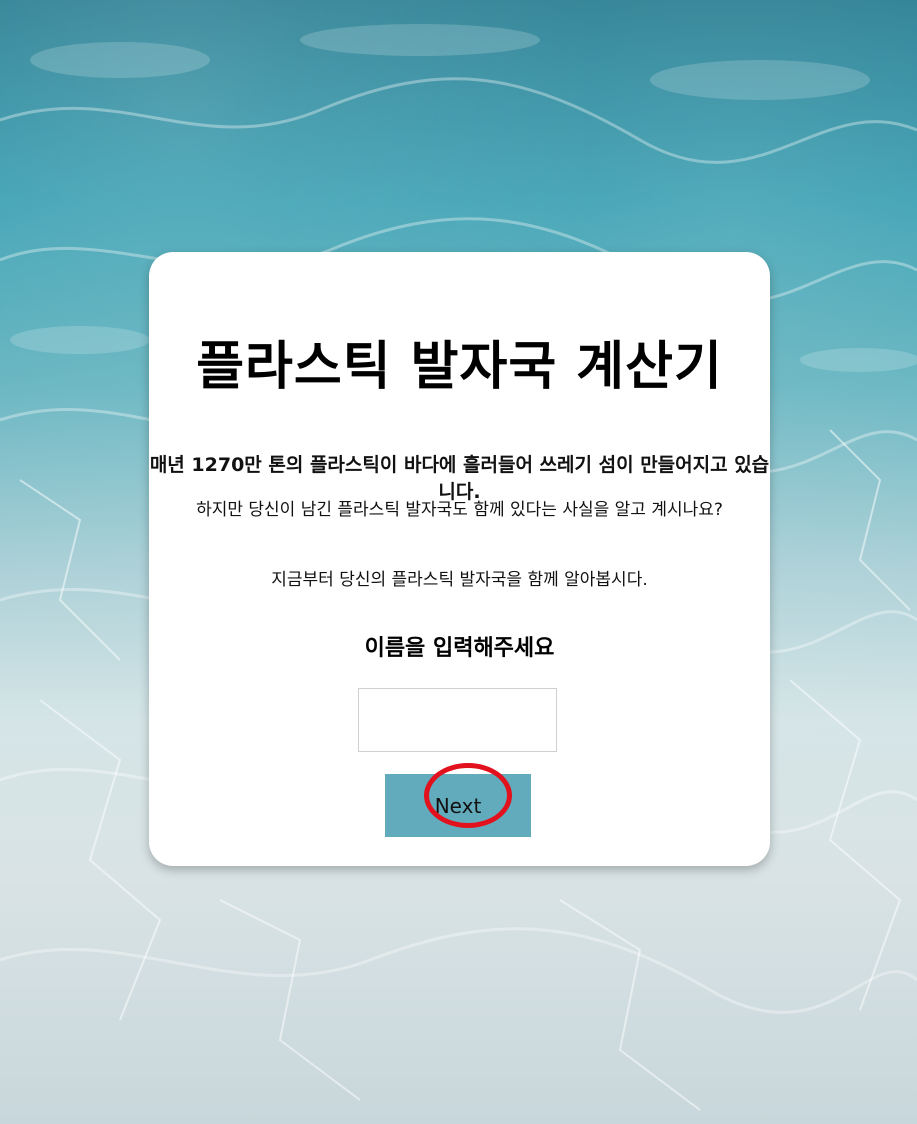 This screenshot has height=1124, width=917. What do you see at coordinates (459, 648) in the screenshot?
I see `name-label: 이름을 입력해주세요` at bounding box center [459, 648].